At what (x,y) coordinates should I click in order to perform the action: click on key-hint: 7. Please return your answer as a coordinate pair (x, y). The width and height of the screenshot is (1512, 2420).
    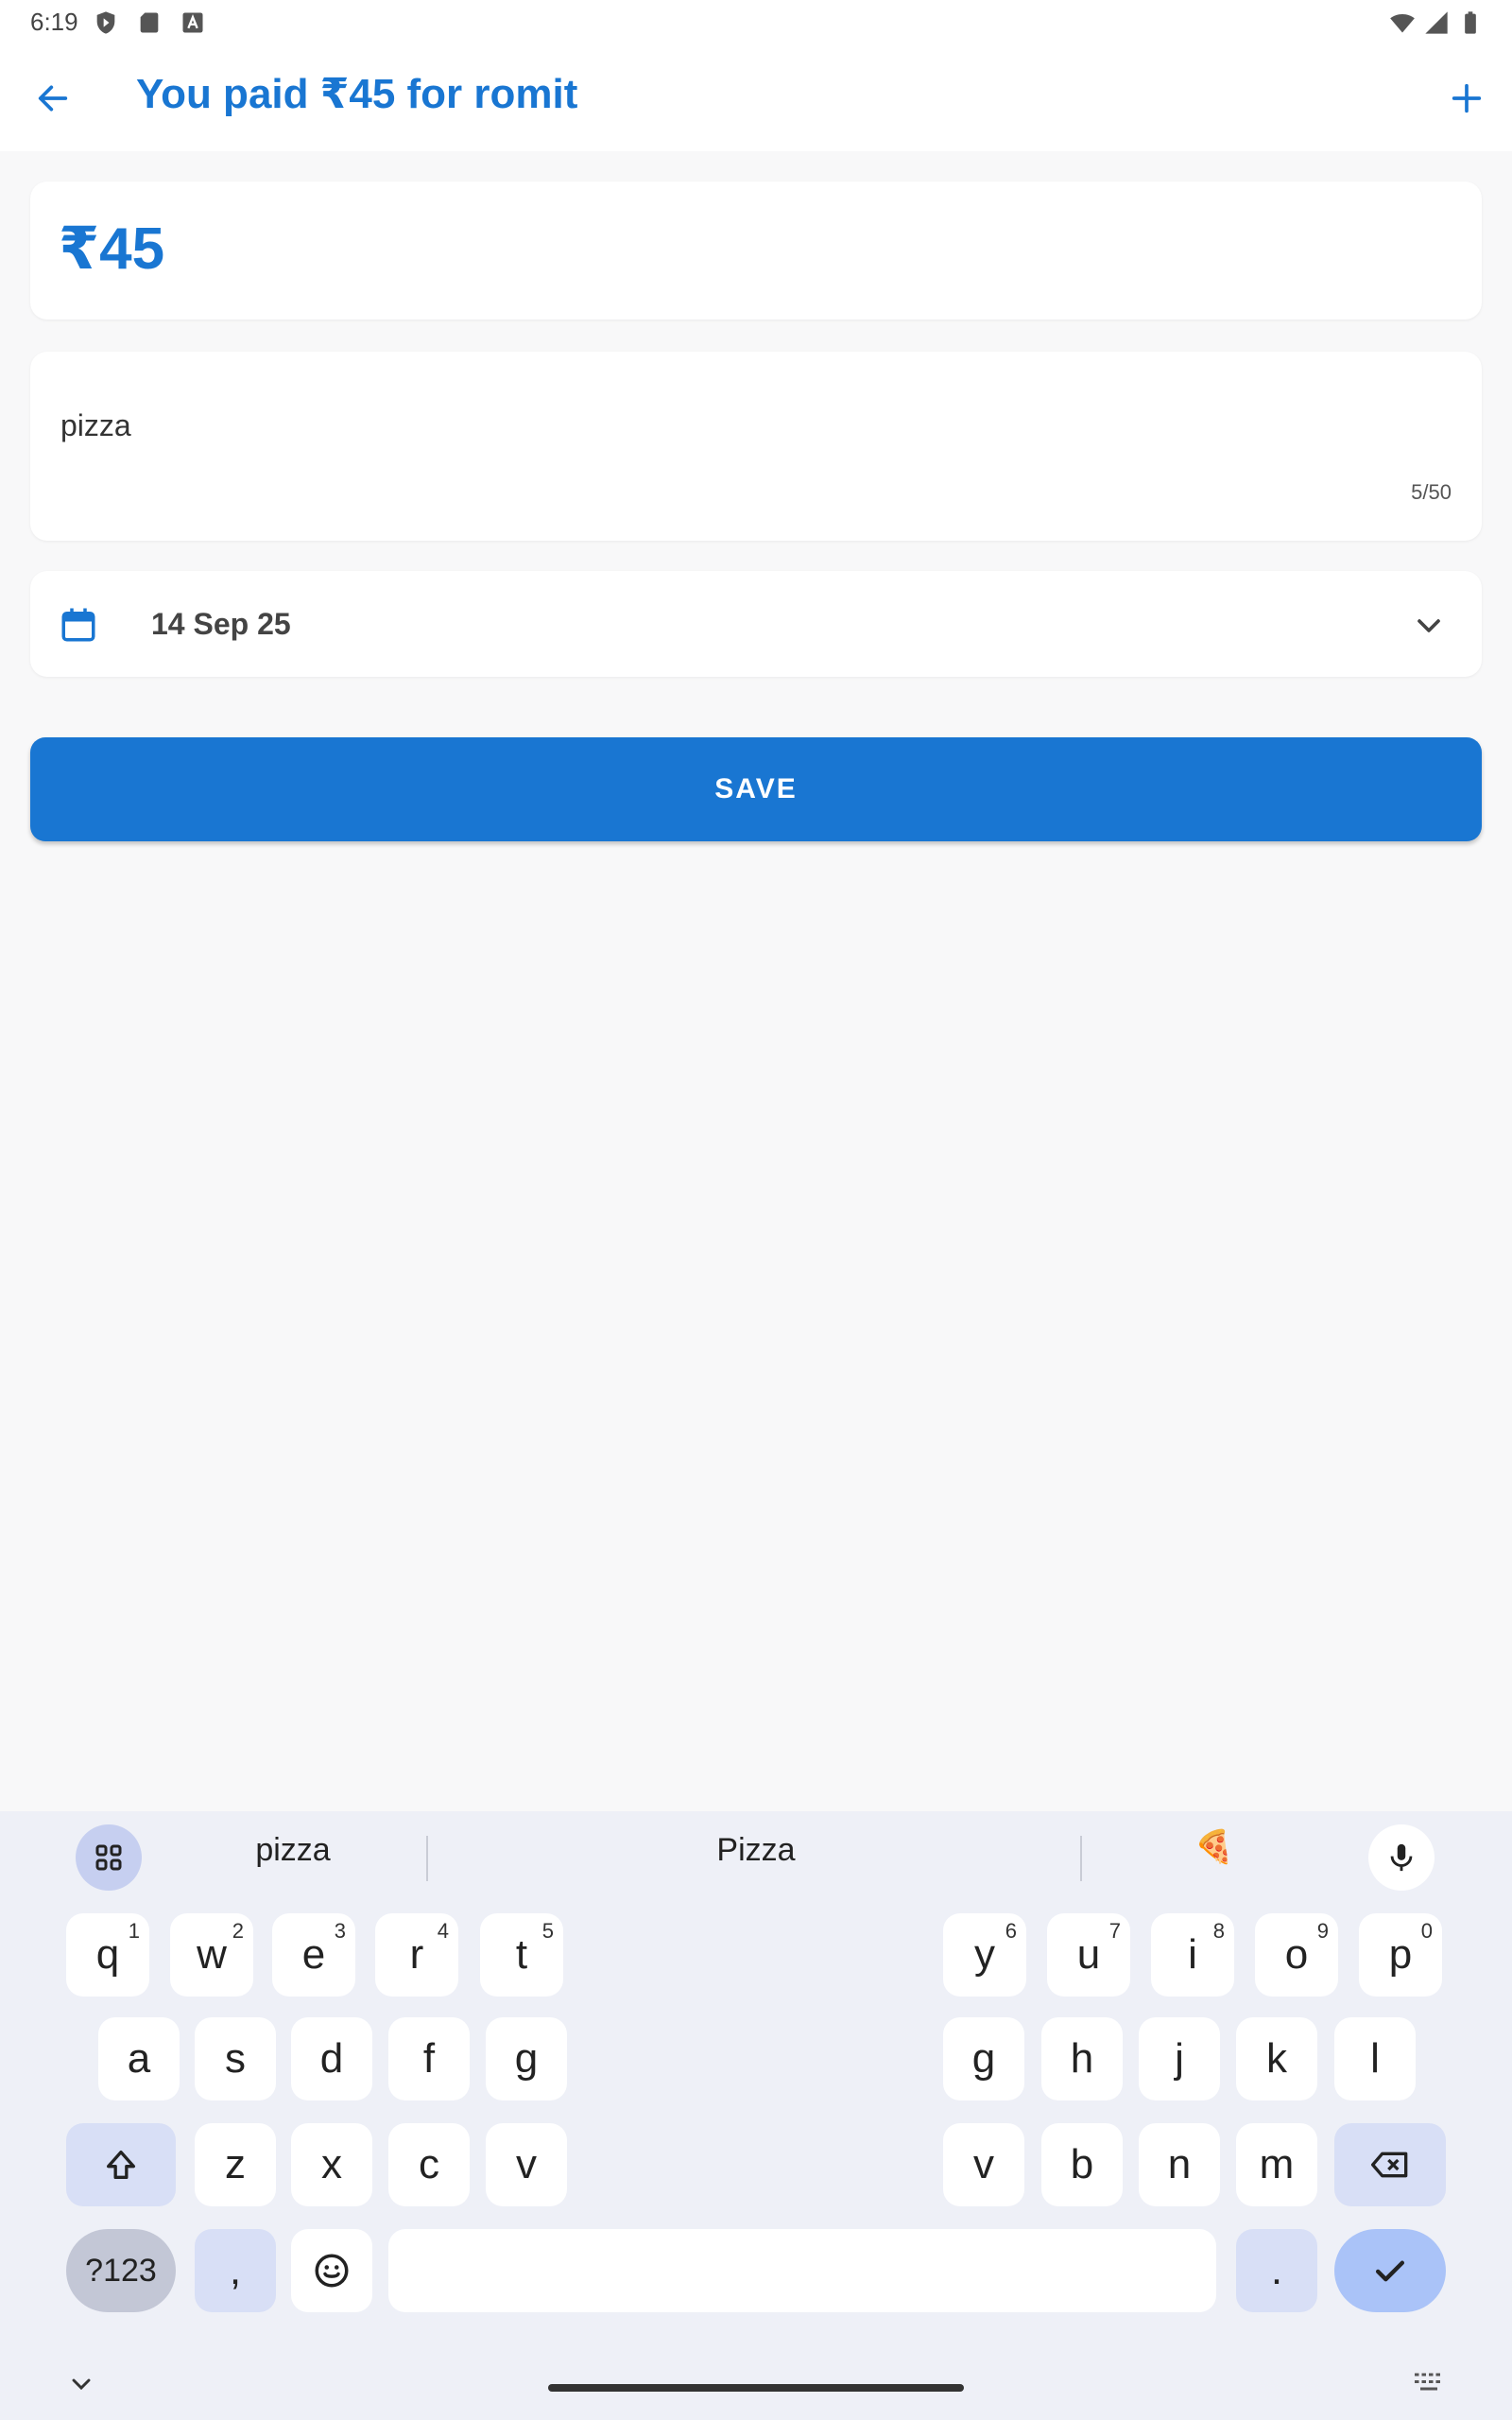
    Looking at the image, I should click on (1114, 1931).